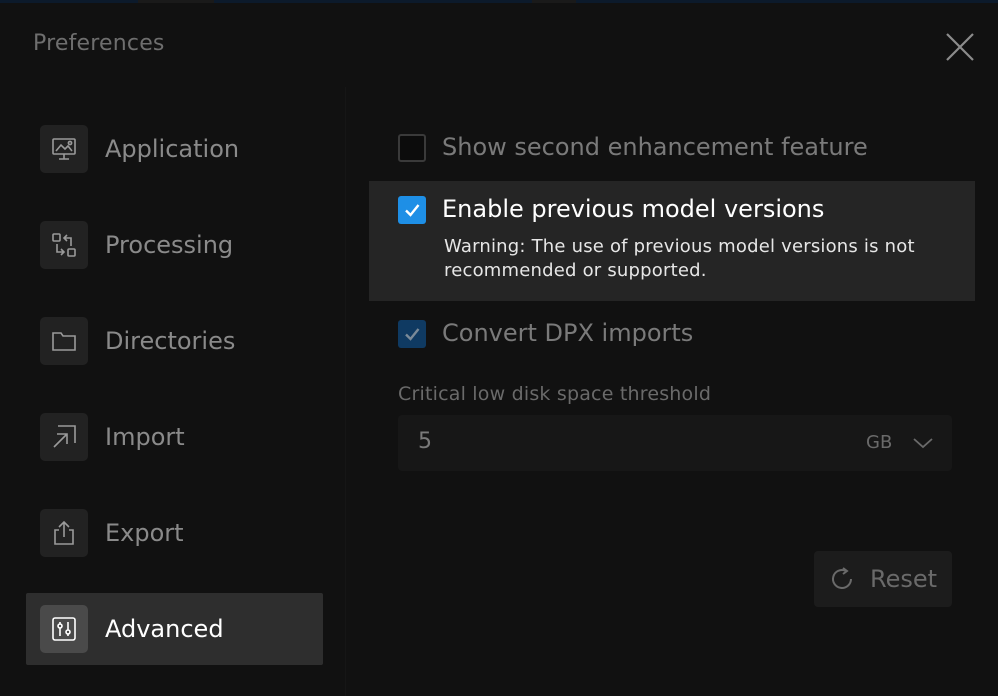  I want to click on disk-threshold-unit: GB, so click(879, 442).